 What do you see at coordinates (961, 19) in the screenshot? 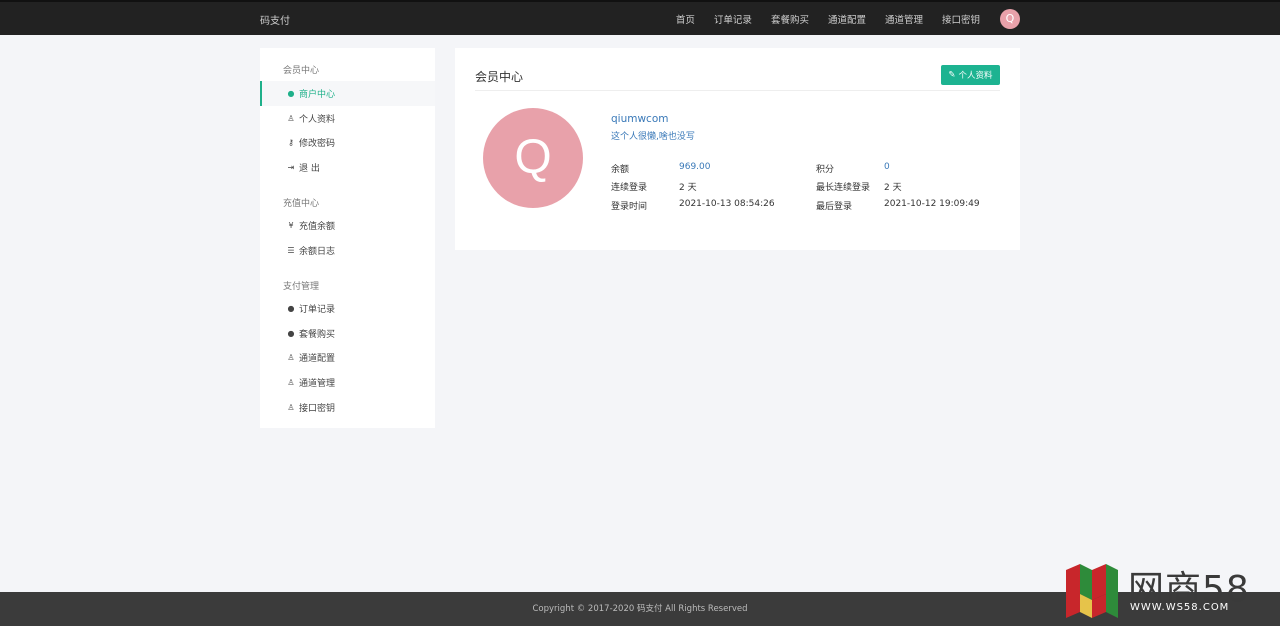
I see `nav-api-key: 接口密钥` at bounding box center [961, 19].